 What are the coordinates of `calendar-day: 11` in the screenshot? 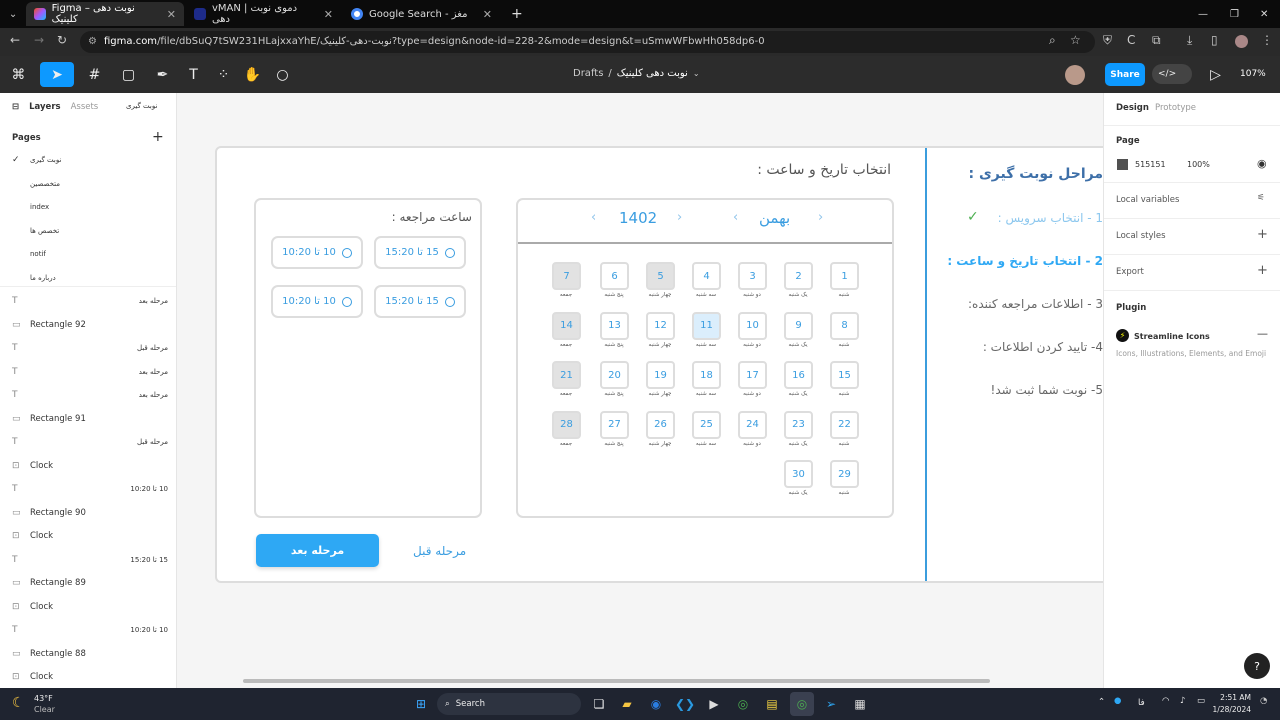 It's located at (706, 325).